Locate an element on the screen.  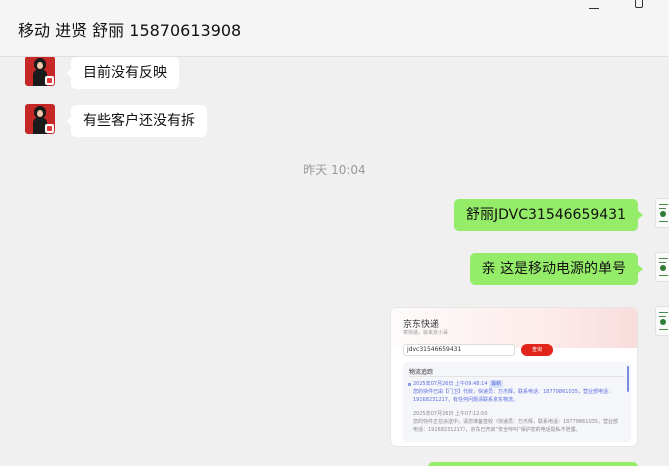
message-bubble-received: 目前没有反映 is located at coordinates (122, 73).